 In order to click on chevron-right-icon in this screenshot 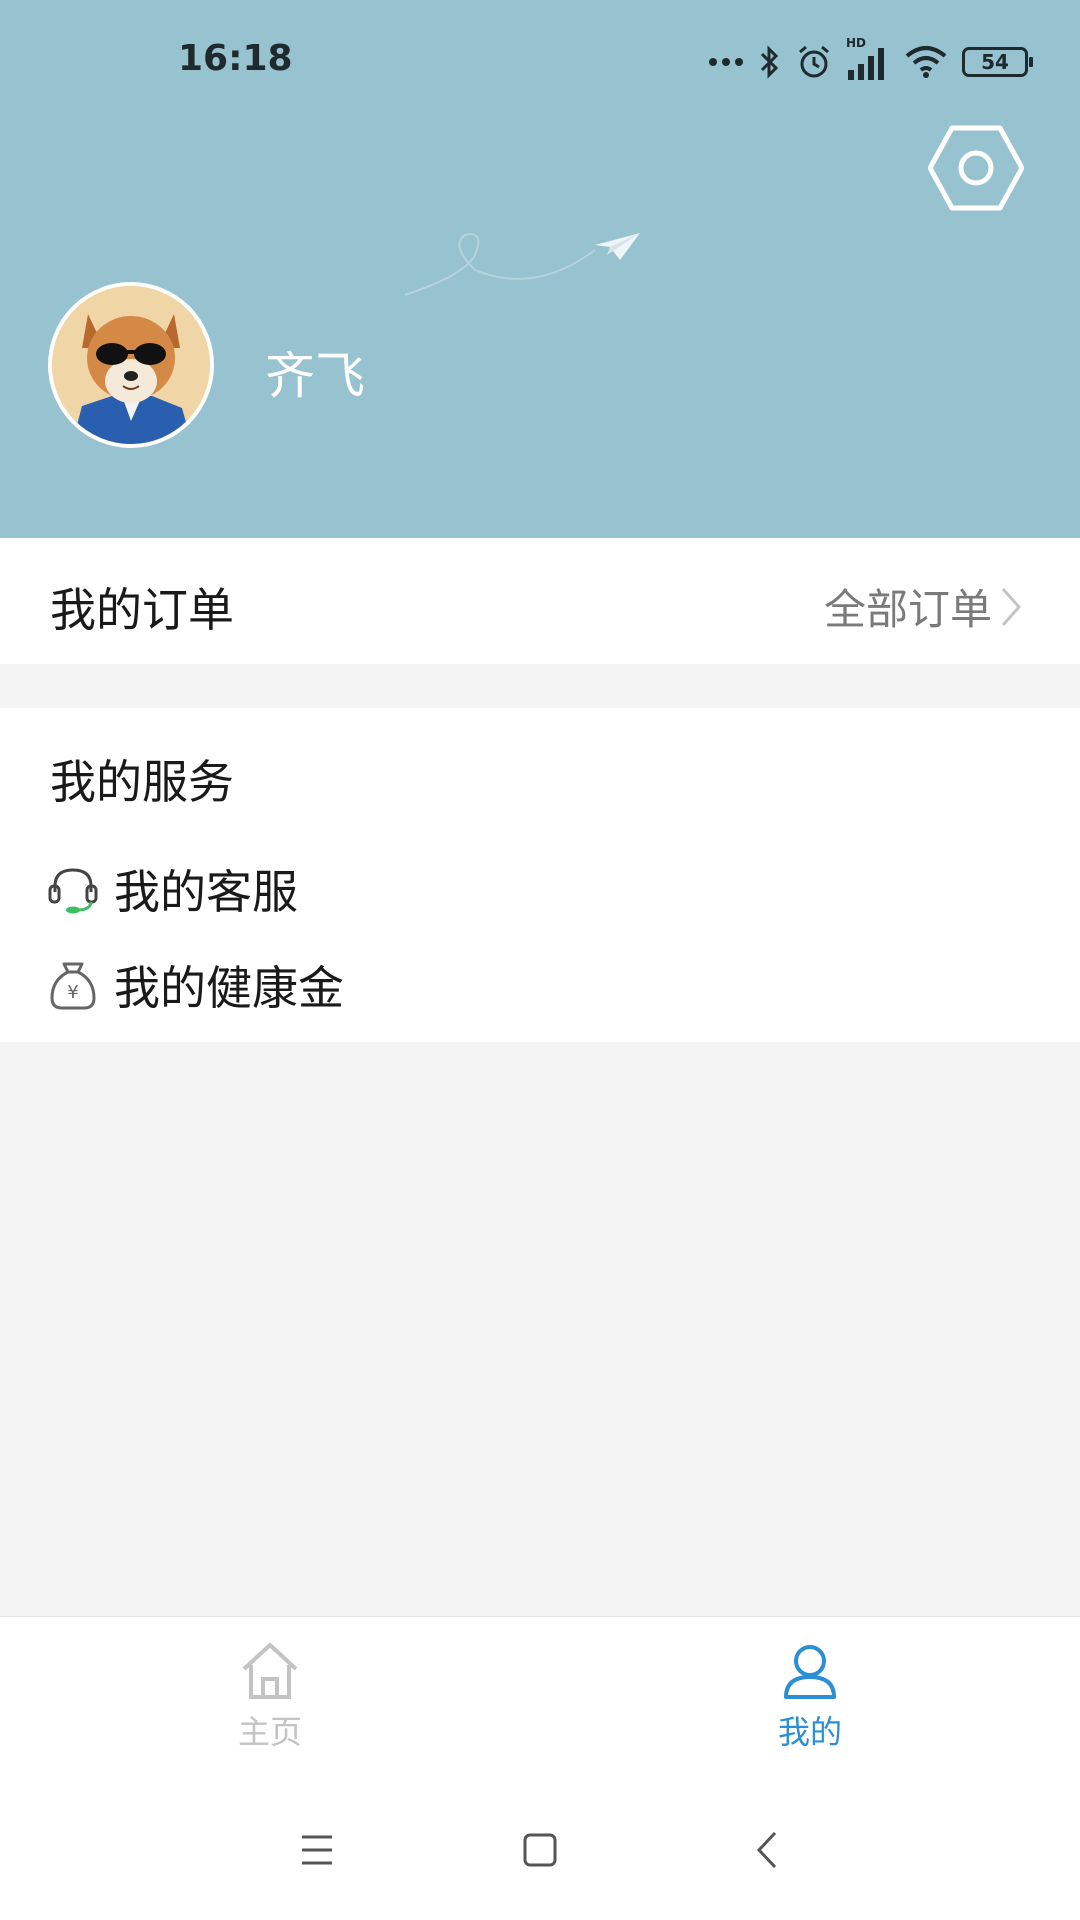, I will do `click(1011, 606)`.